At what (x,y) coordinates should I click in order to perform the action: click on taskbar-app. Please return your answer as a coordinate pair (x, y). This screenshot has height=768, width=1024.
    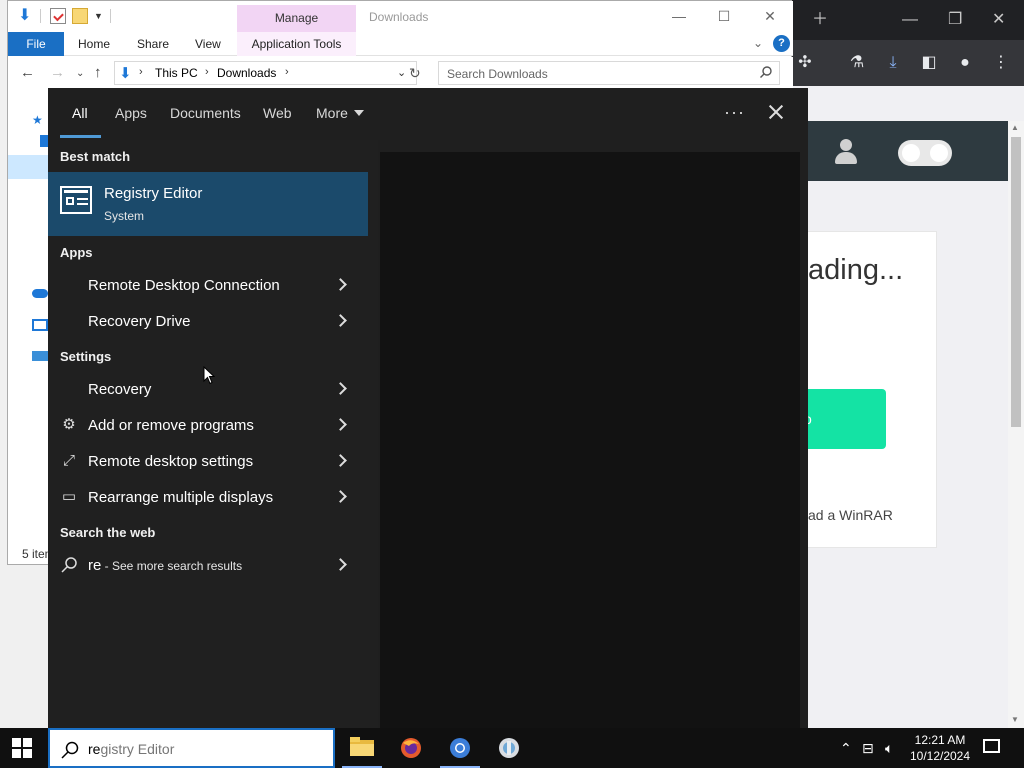
    Looking at the image, I should click on (509, 748).